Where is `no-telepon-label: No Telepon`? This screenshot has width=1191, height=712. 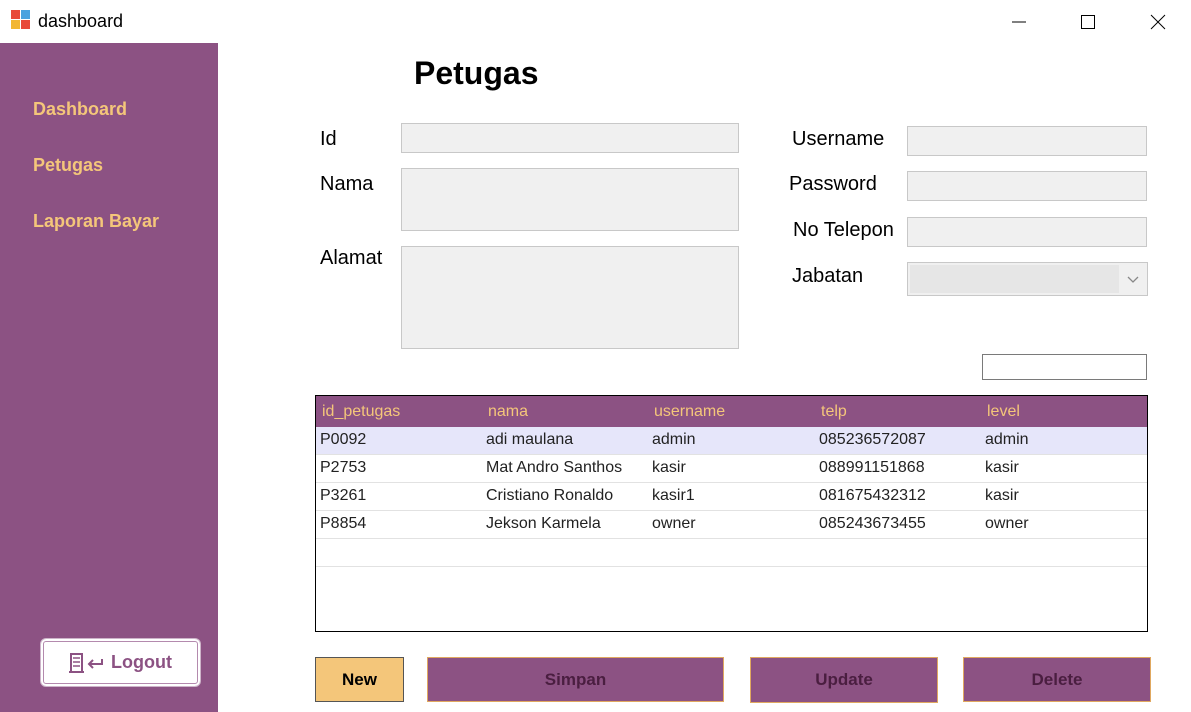
no-telepon-label: No Telepon is located at coordinates (843, 230).